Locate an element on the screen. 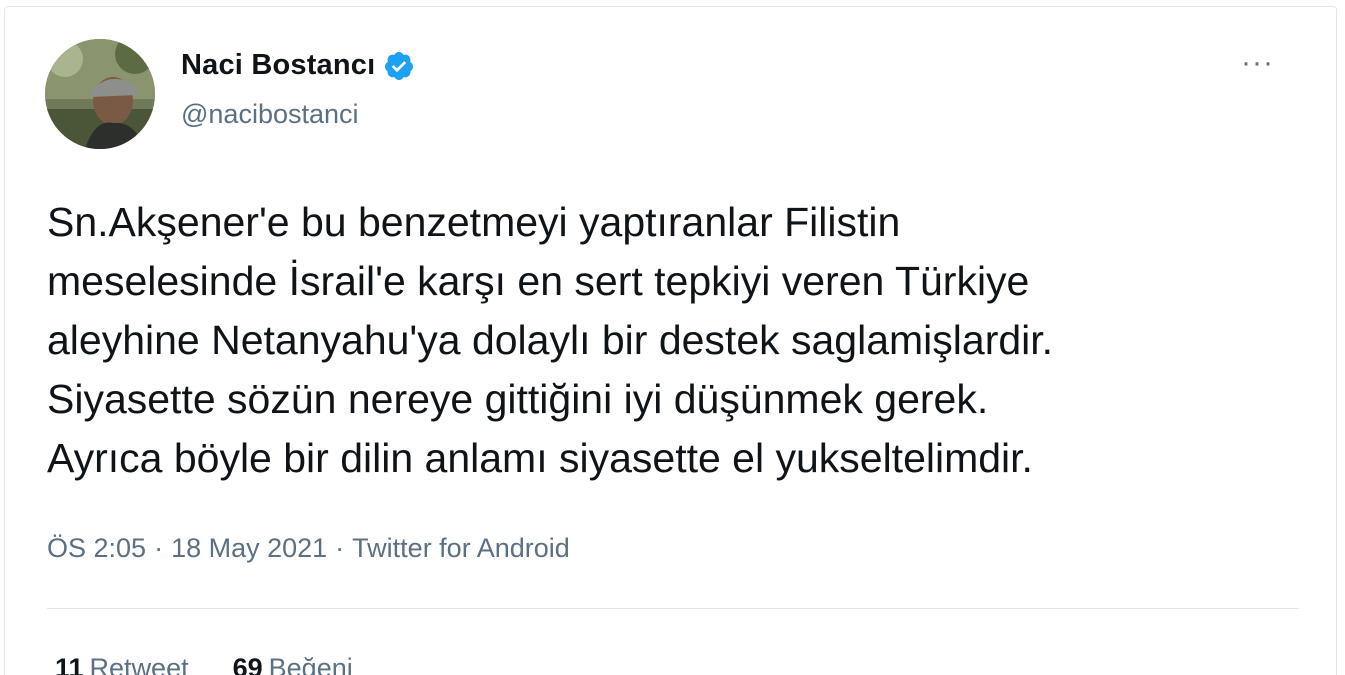 This screenshot has width=1345, height=675. avatar is located at coordinates (100, 94).